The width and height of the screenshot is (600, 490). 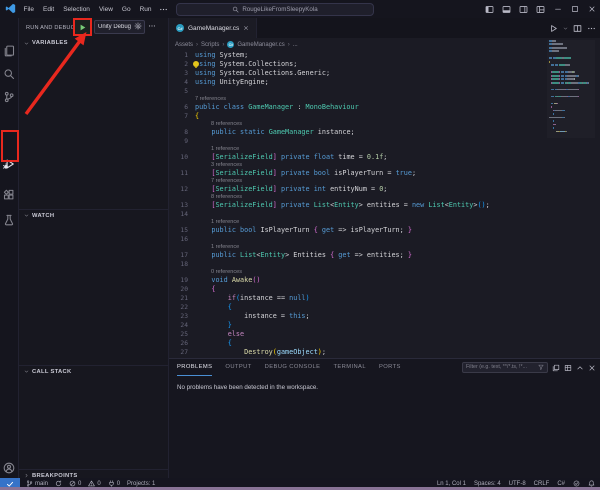 What do you see at coordinates (48, 9) in the screenshot?
I see `menu-edit: Edit` at bounding box center [48, 9].